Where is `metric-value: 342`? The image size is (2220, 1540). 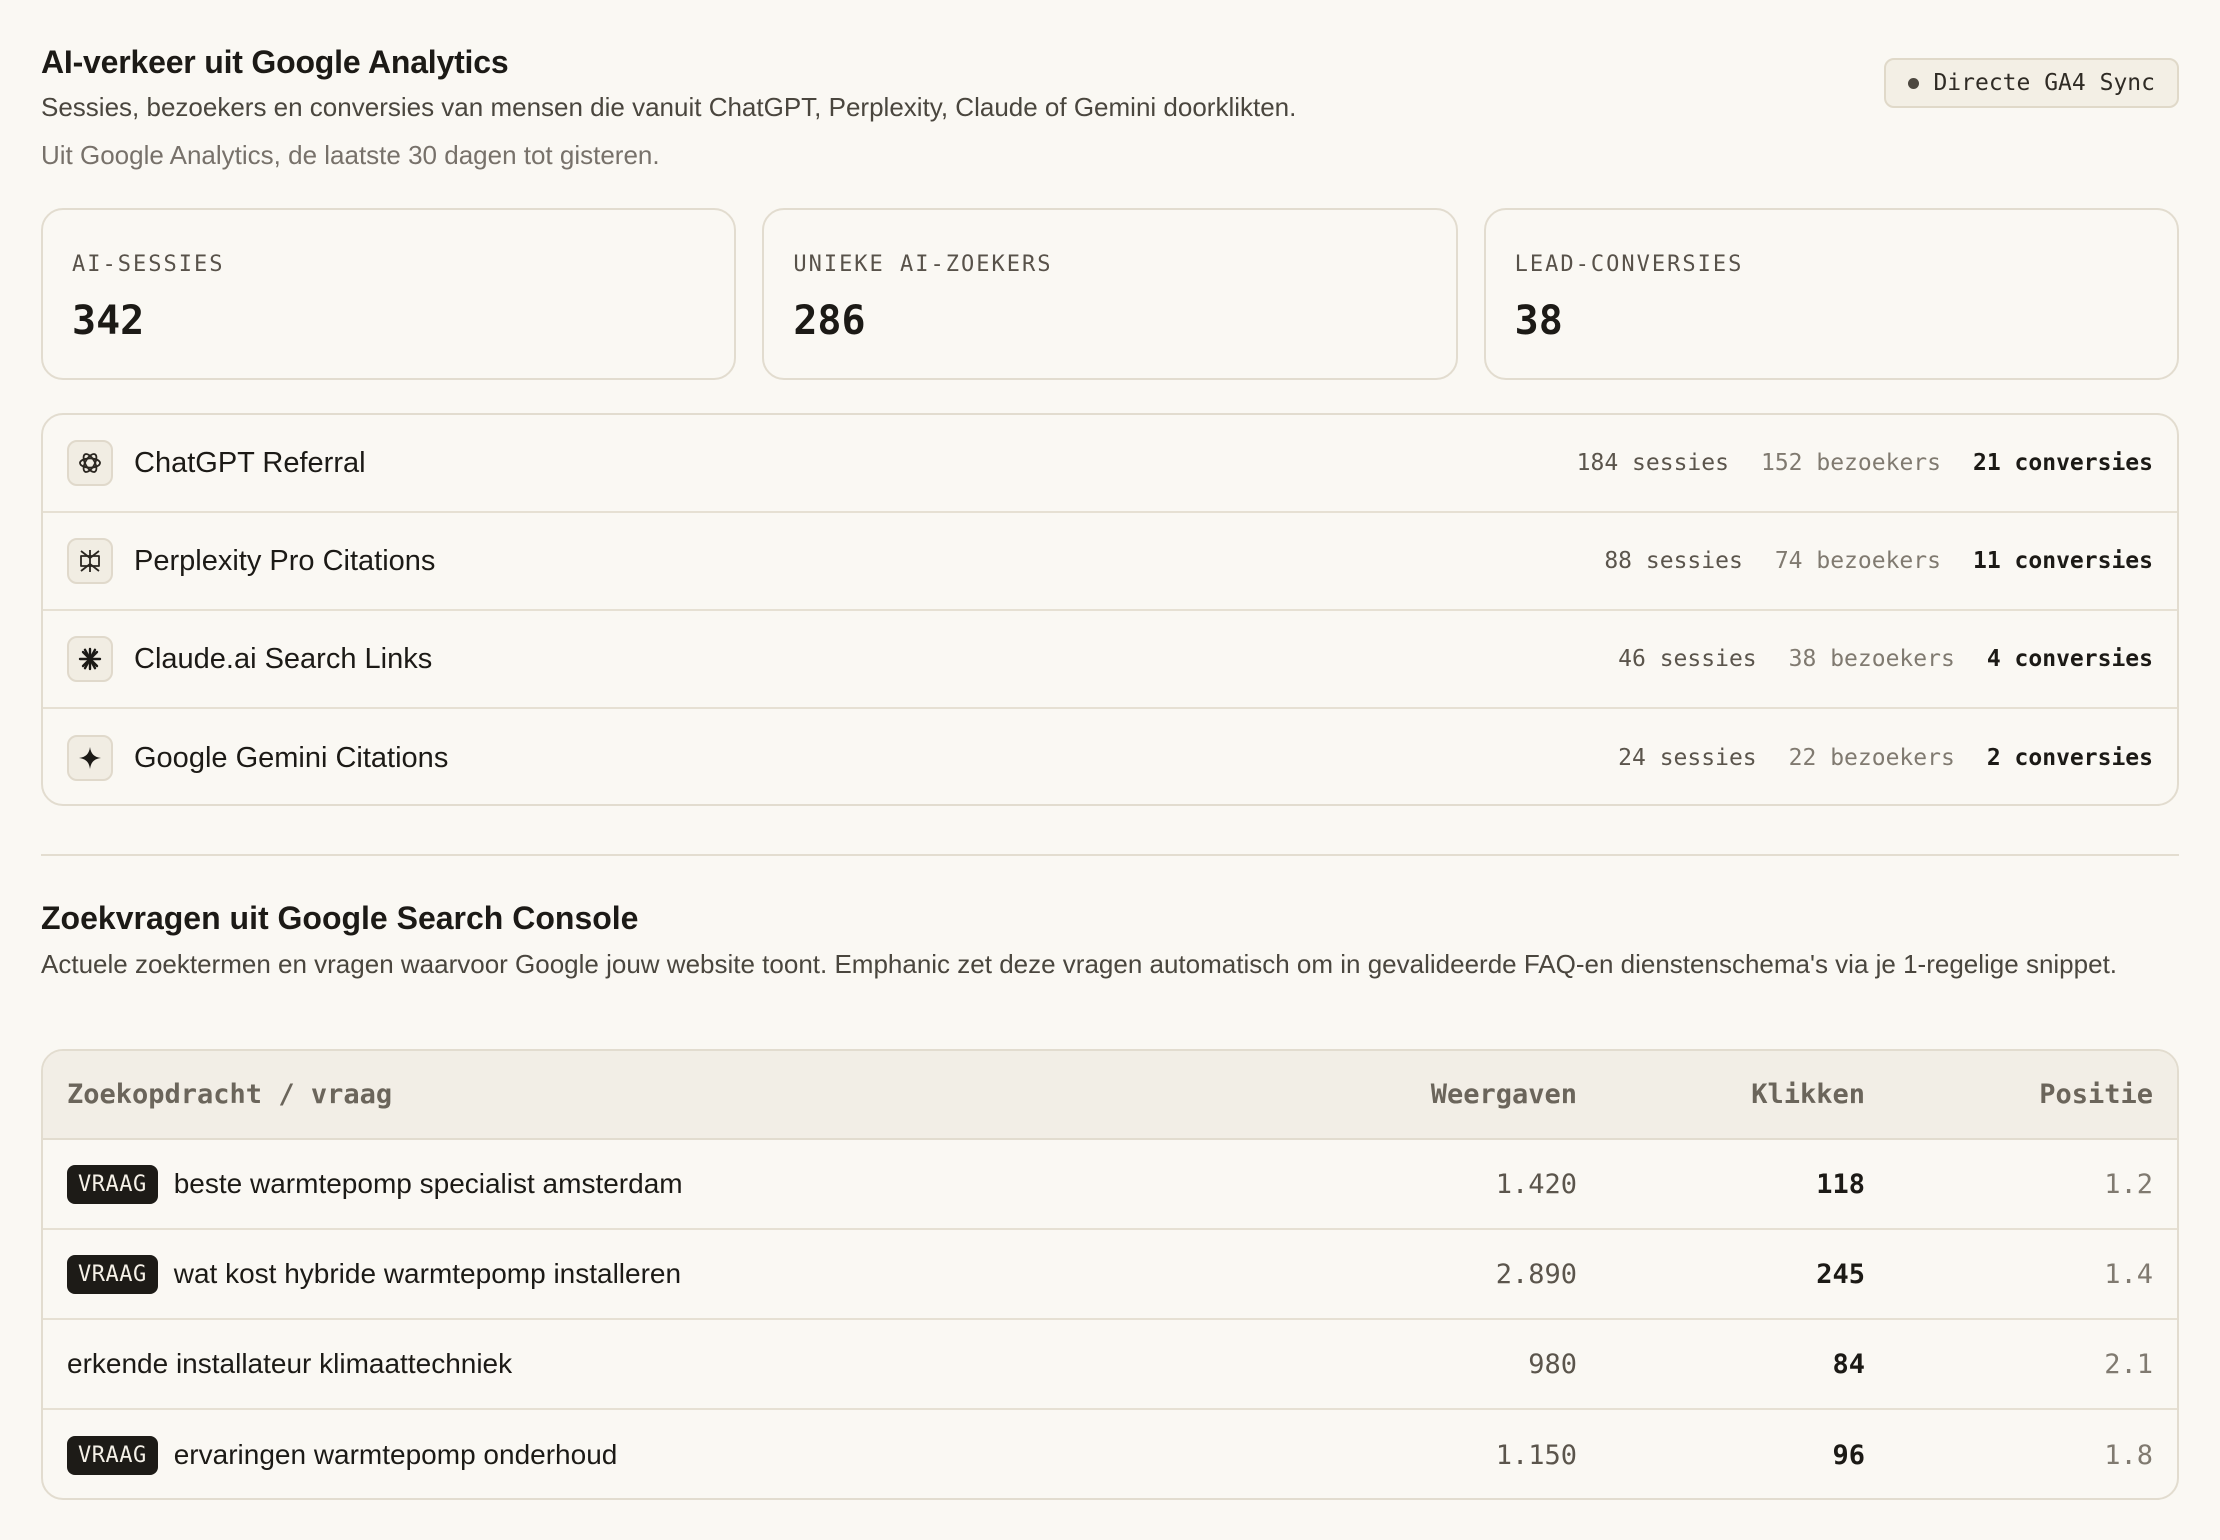 metric-value: 342 is located at coordinates (108, 321).